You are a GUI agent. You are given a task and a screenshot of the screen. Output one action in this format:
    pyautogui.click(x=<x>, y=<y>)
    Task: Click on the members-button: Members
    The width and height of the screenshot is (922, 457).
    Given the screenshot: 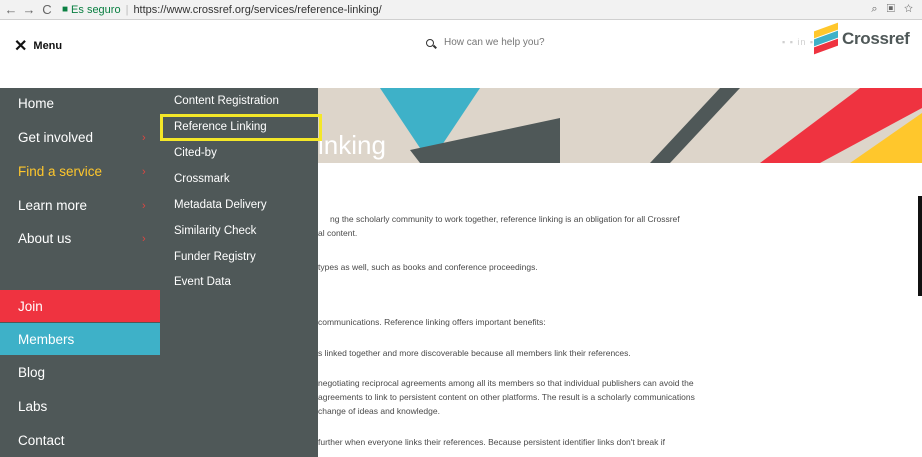 What is the action you would take?
    pyautogui.click(x=80, y=339)
    